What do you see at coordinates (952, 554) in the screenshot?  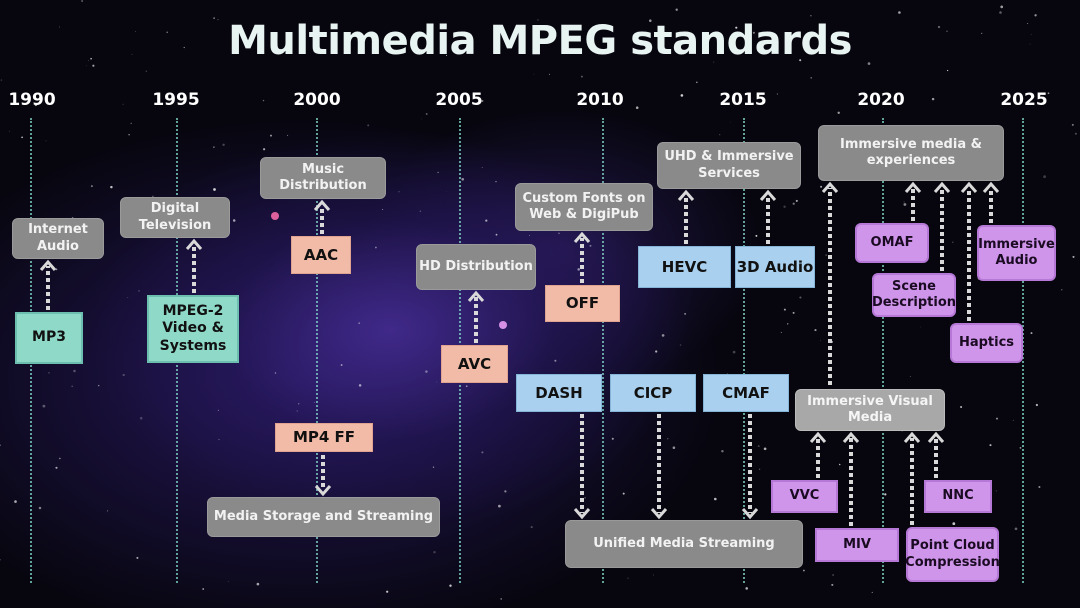 I see `standard-point-cloud-compression: Point Cloud Compression` at bounding box center [952, 554].